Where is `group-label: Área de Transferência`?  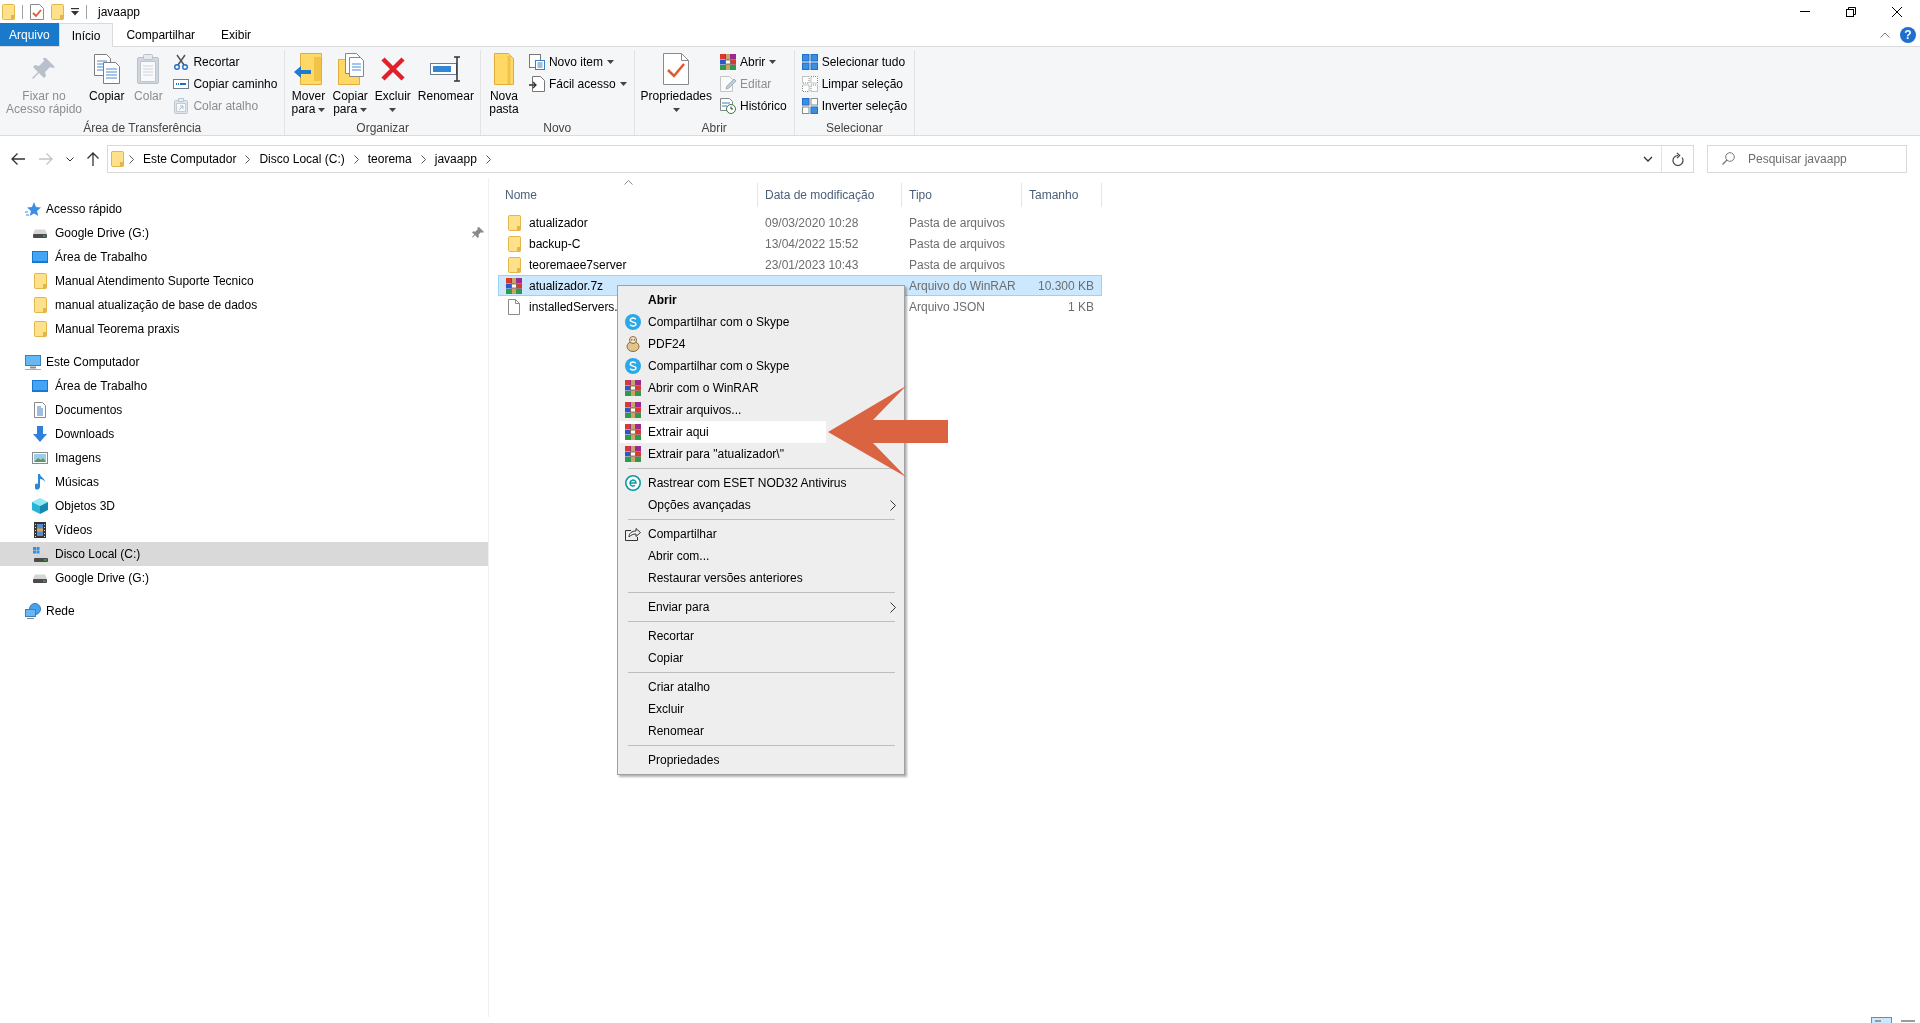
group-label: Área de Transferência is located at coordinates (142, 128).